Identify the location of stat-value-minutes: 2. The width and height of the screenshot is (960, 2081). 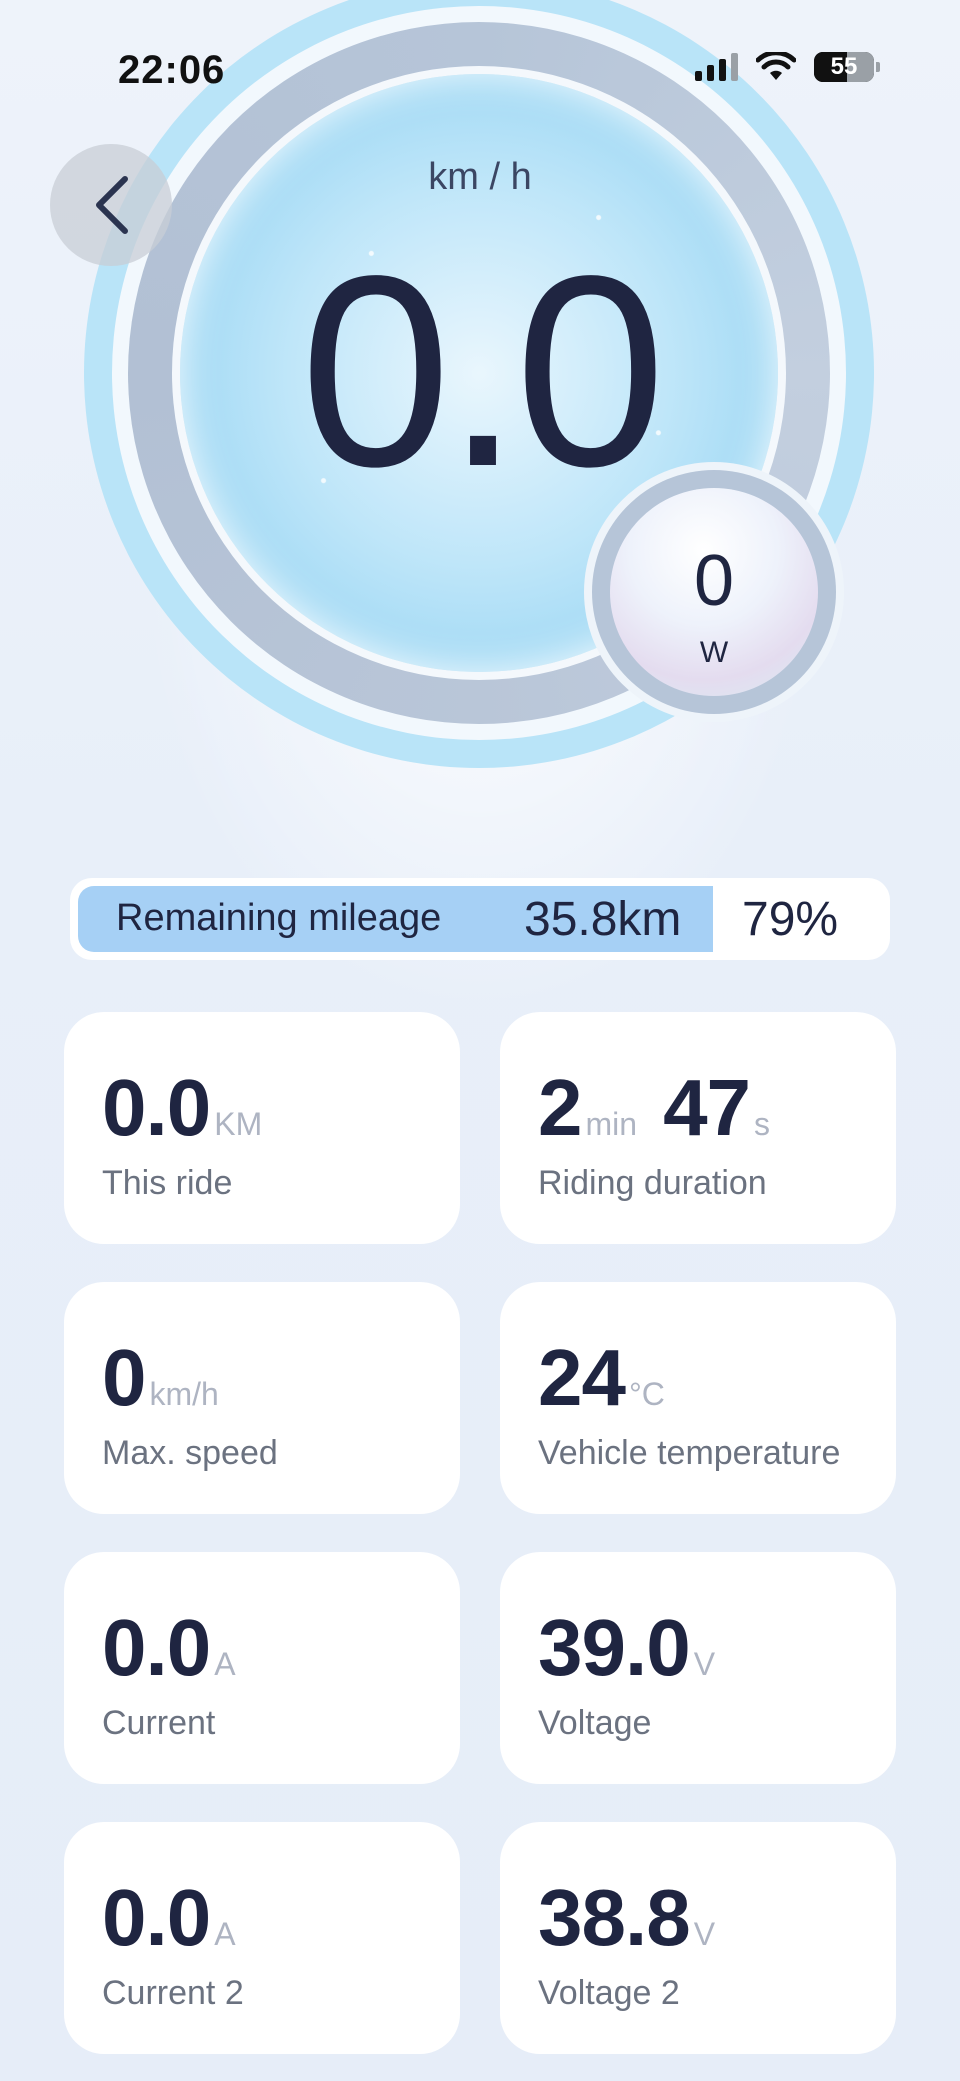
(560, 1107).